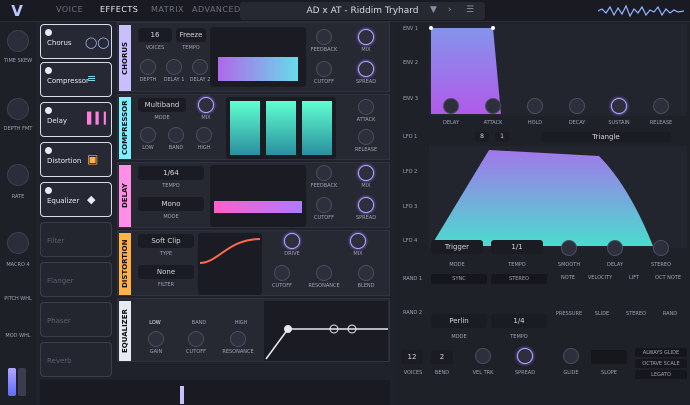 This screenshot has width=690, height=405. What do you see at coordinates (600, 278) in the screenshot?
I see `mod-velocity: VELOCITY` at bounding box center [600, 278].